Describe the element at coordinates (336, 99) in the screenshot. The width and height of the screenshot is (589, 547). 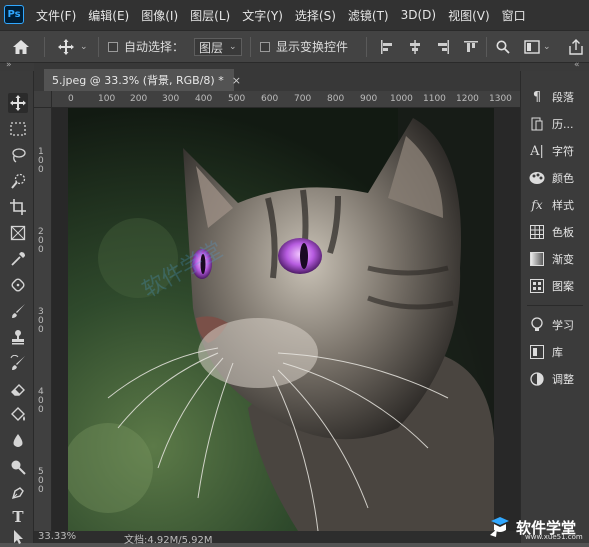
I see `ruler-tick: 800` at that location.